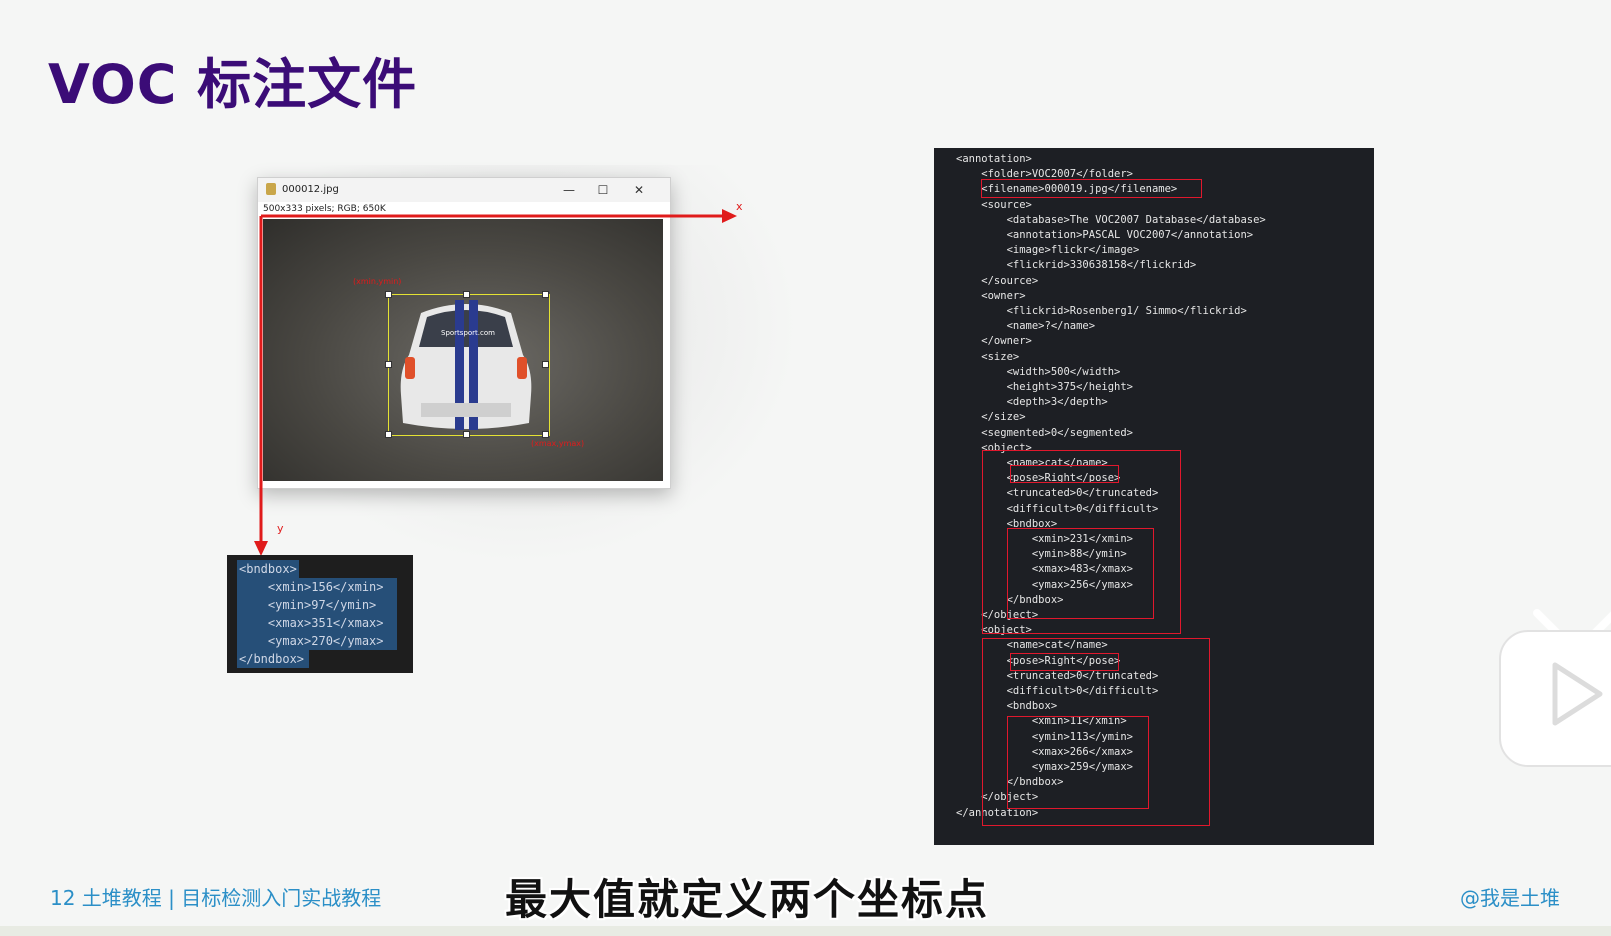  Describe the element at coordinates (997, 280) in the screenshot. I see `xml-line: </source>` at that location.